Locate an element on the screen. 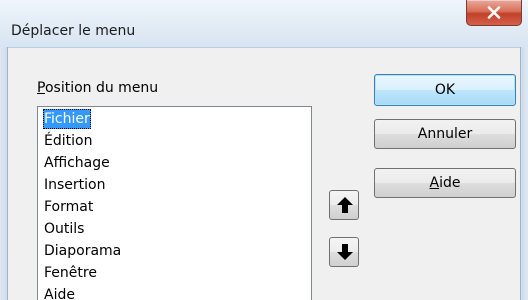  move-down-button is located at coordinates (344, 252).